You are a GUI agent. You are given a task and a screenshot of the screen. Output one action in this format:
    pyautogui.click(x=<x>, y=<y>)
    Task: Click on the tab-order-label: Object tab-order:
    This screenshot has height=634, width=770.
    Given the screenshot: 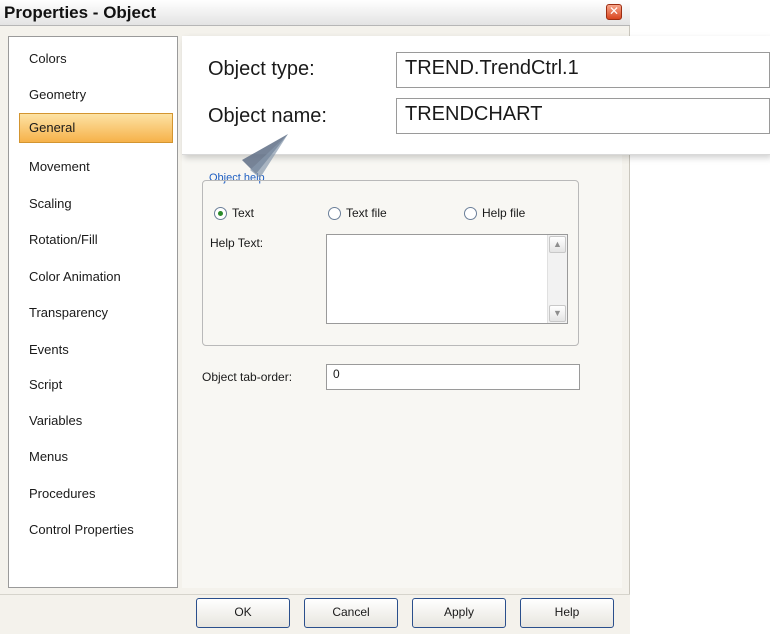 What is the action you would take?
    pyautogui.click(x=247, y=377)
    